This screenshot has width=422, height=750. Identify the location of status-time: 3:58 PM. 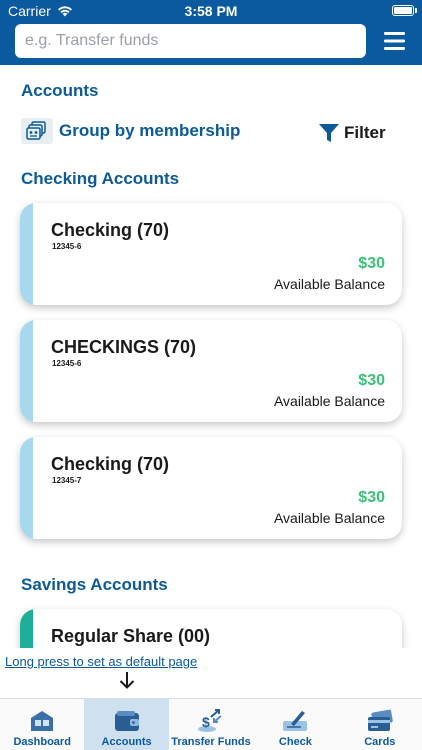
(211, 11).